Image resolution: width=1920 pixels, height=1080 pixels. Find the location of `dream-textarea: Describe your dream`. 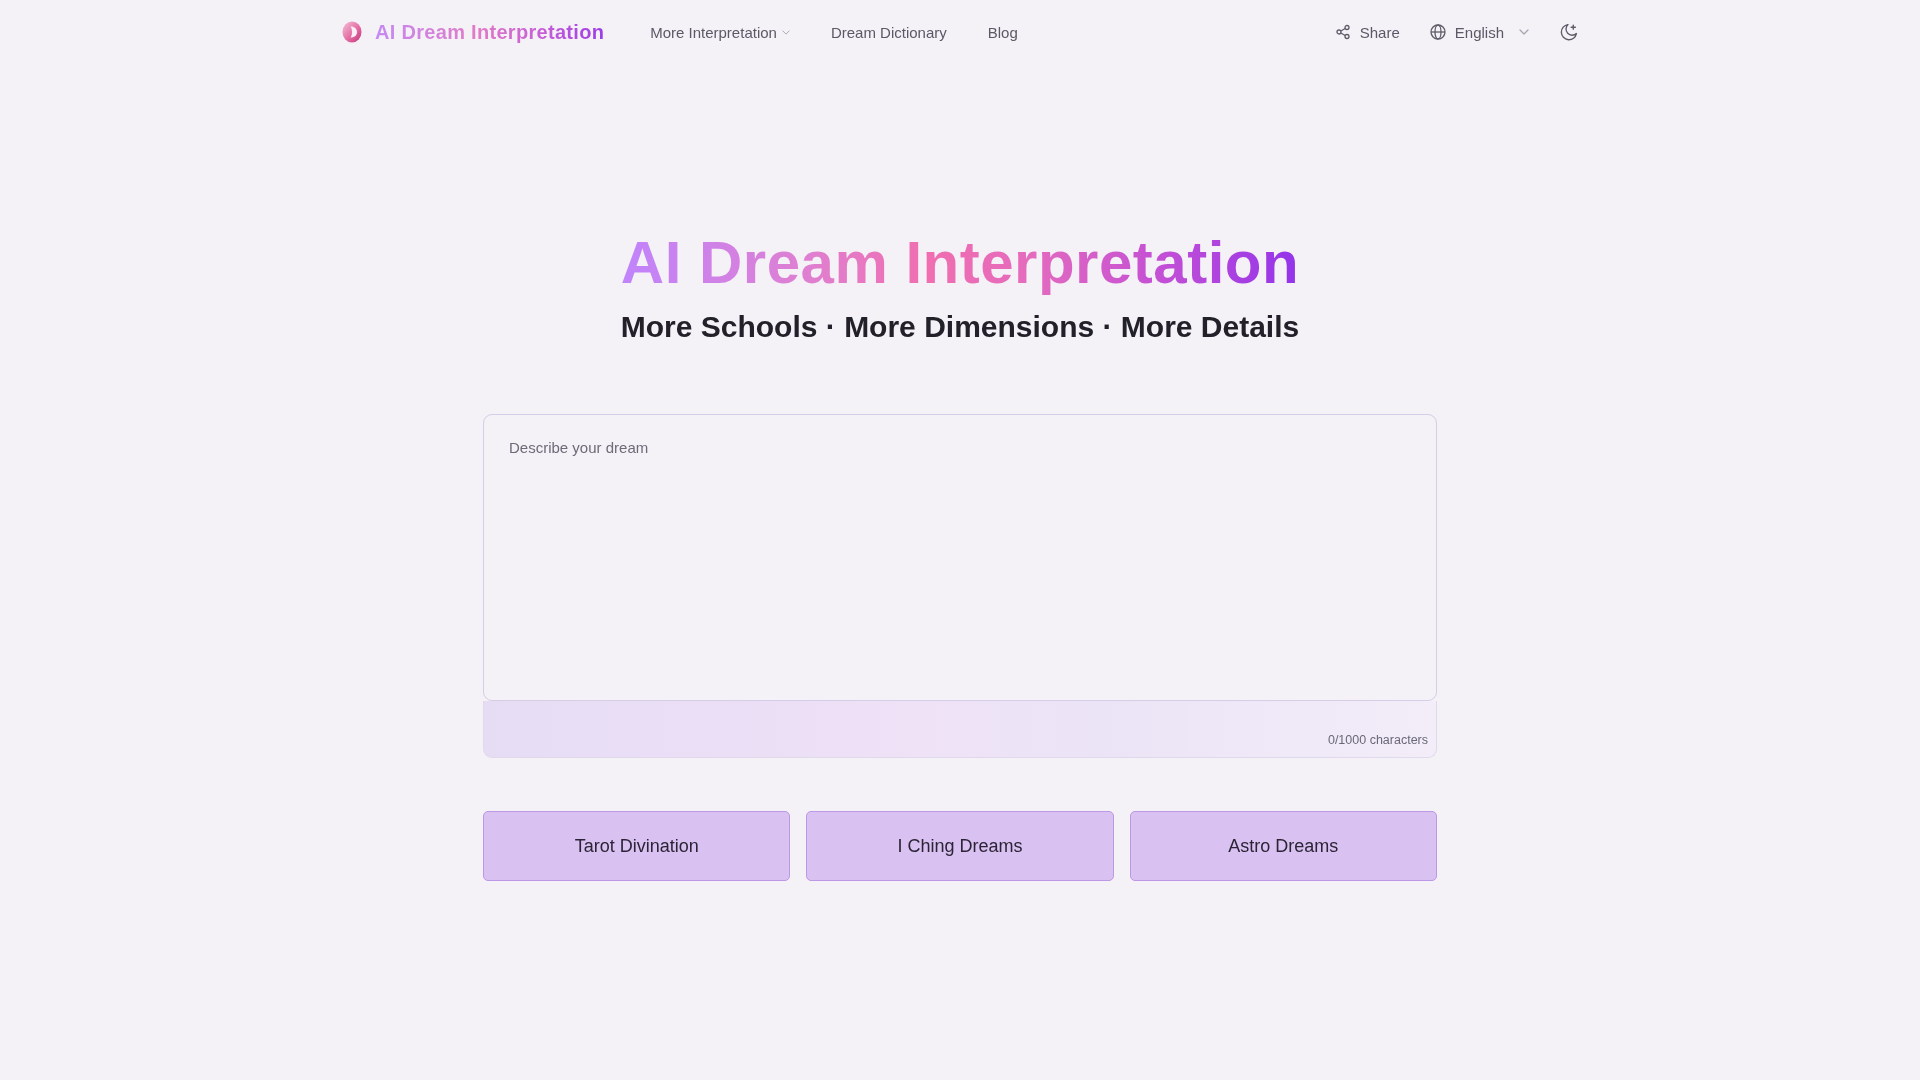

dream-textarea: Describe your dream is located at coordinates (960, 557).